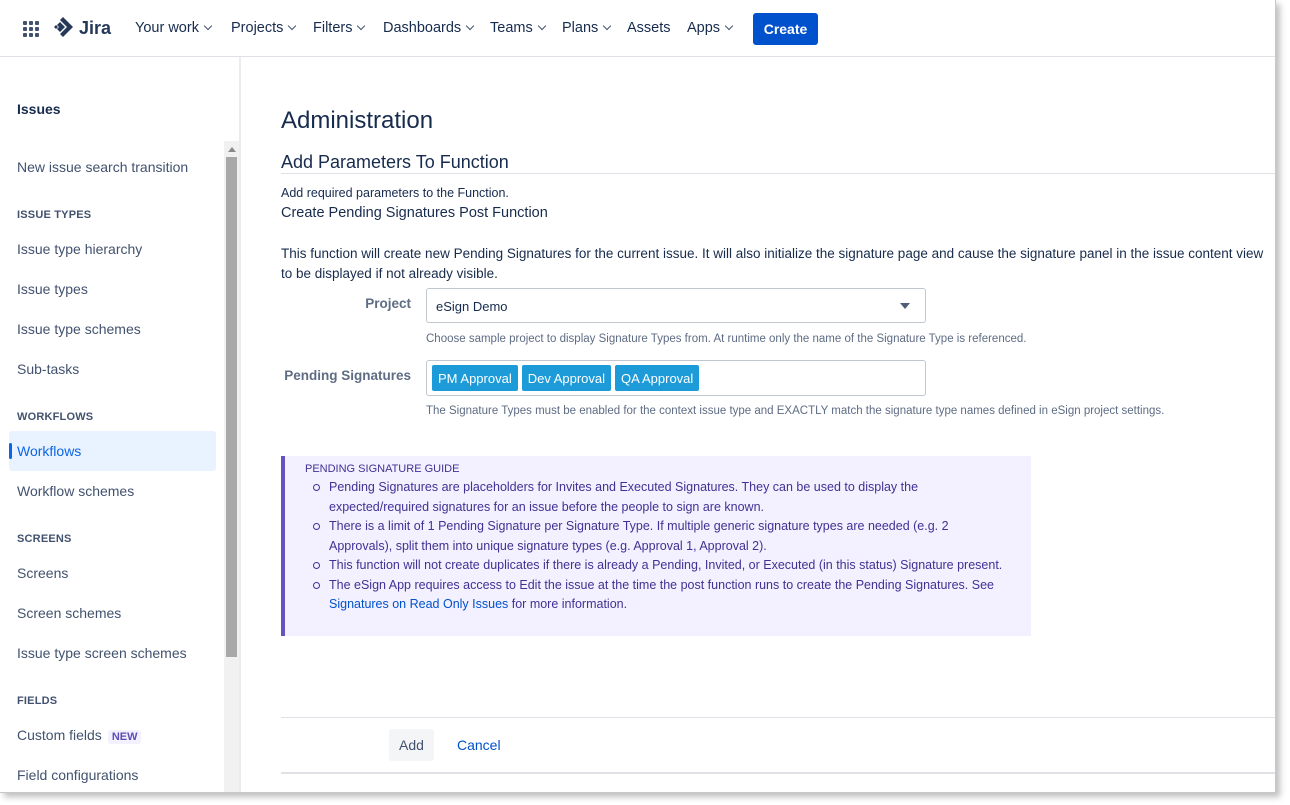  What do you see at coordinates (232, 149) in the screenshot?
I see `scroll-up-arrow-icon` at bounding box center [232, 149].